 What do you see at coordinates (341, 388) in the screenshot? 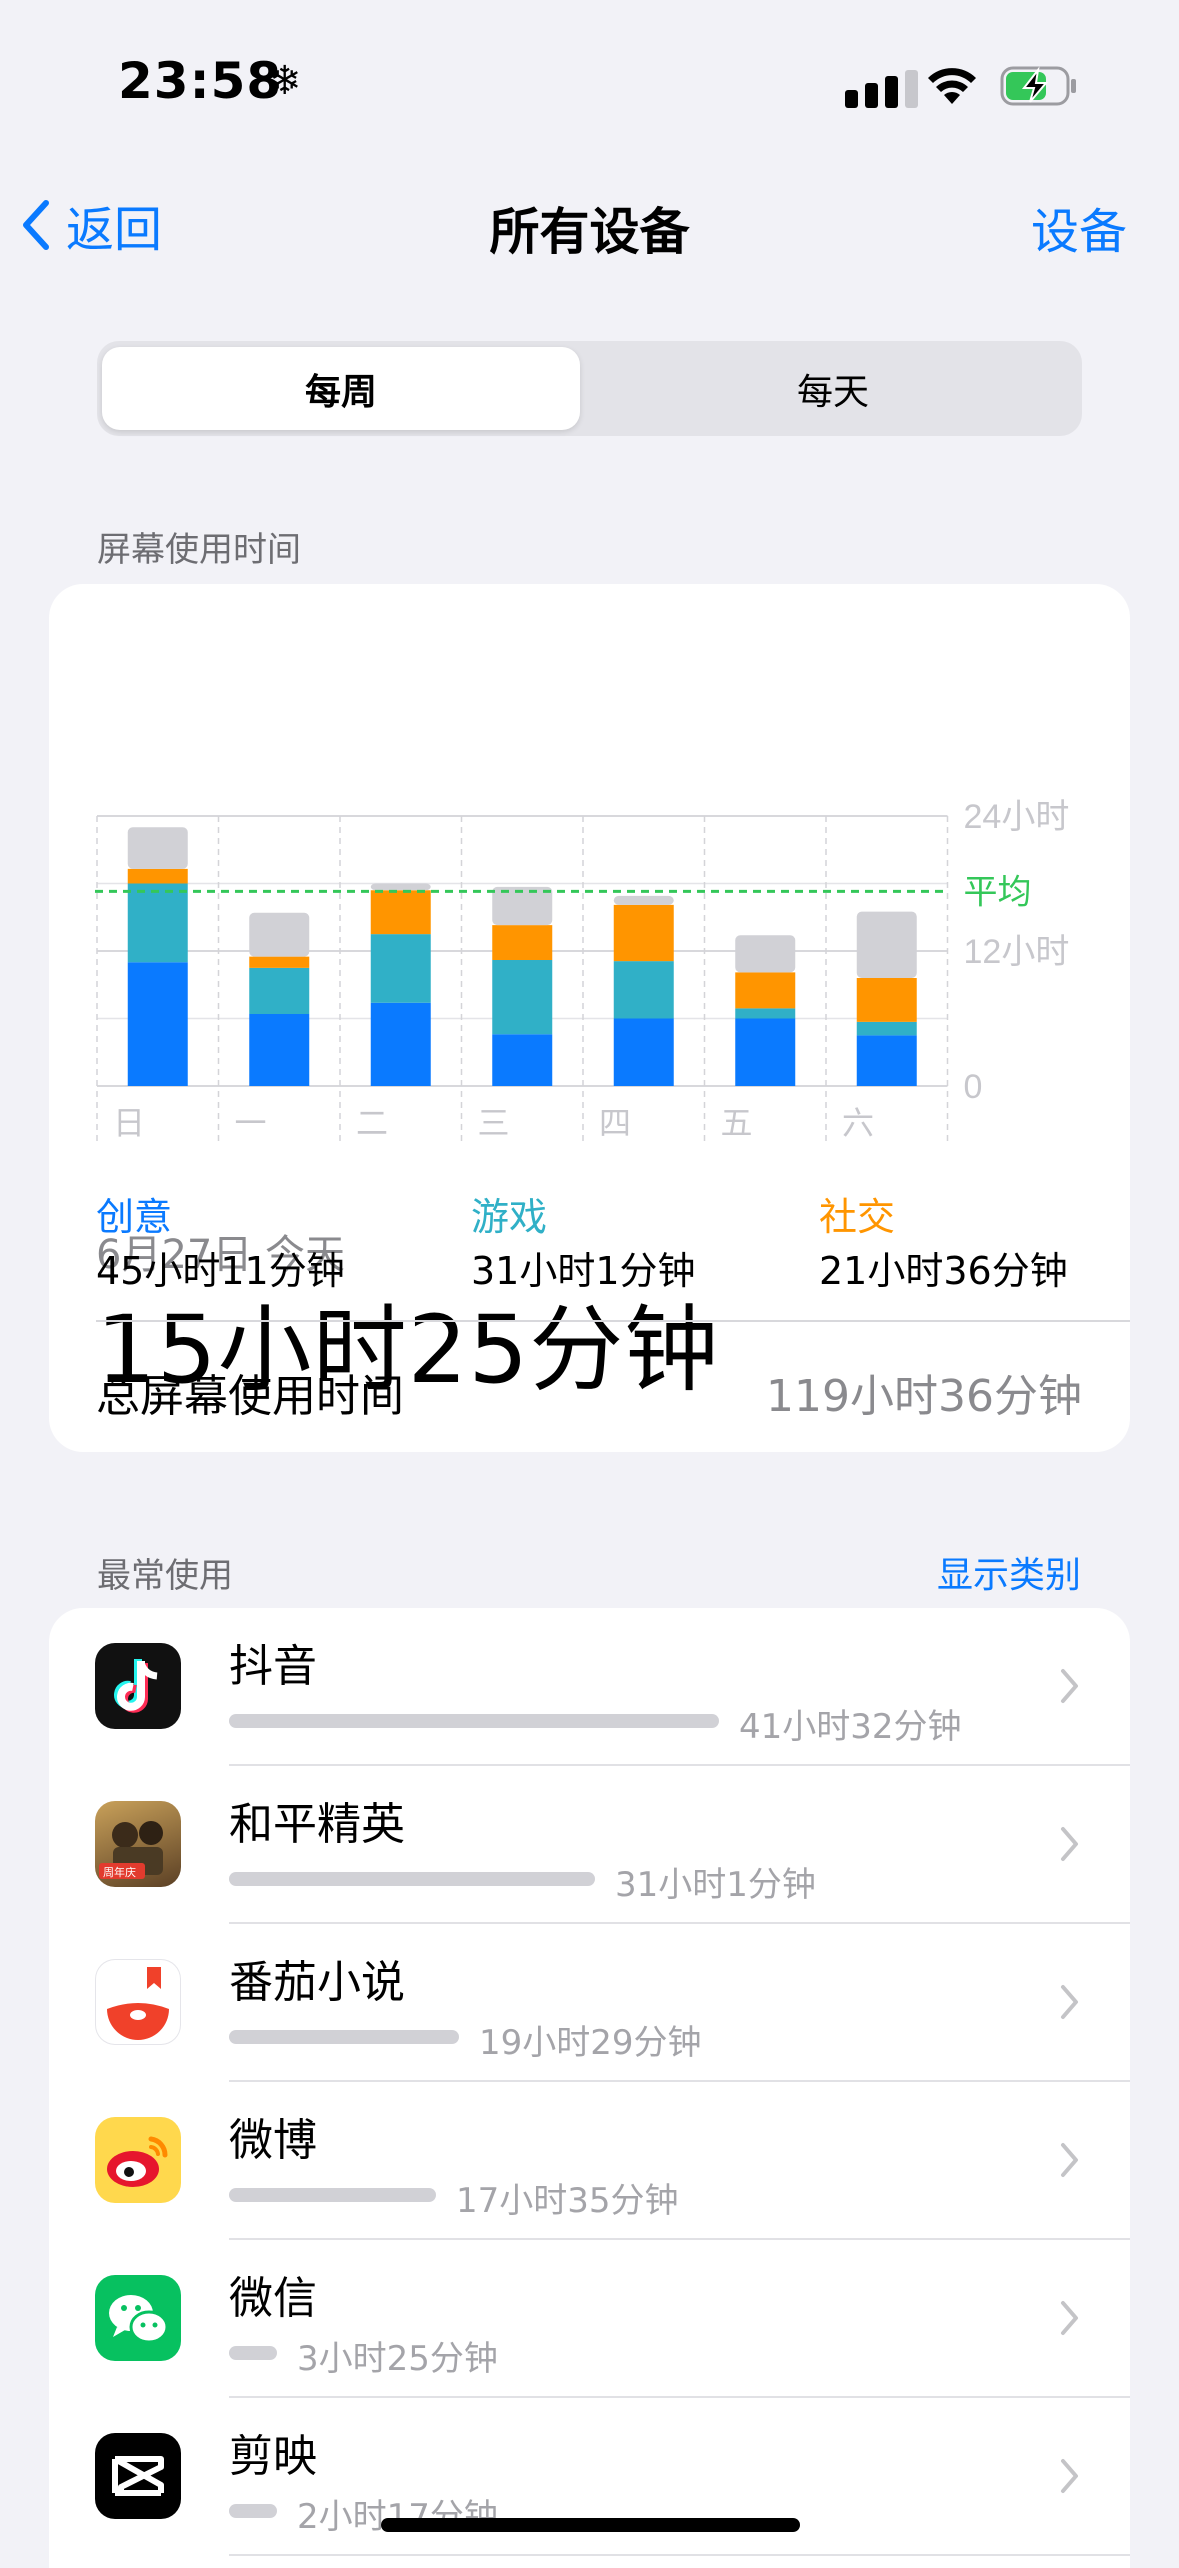
I see `segment-weekly: 每周` at bounding box center [341, 388].